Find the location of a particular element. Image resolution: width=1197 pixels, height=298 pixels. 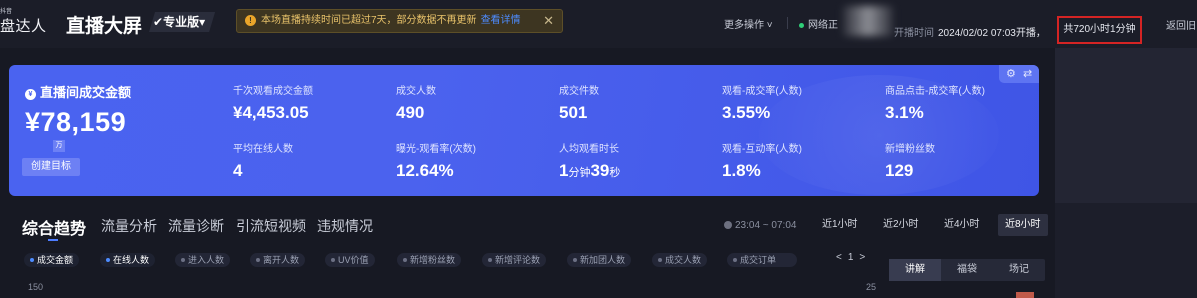

close-icon: ✕ is located at coordinates (548, 21).